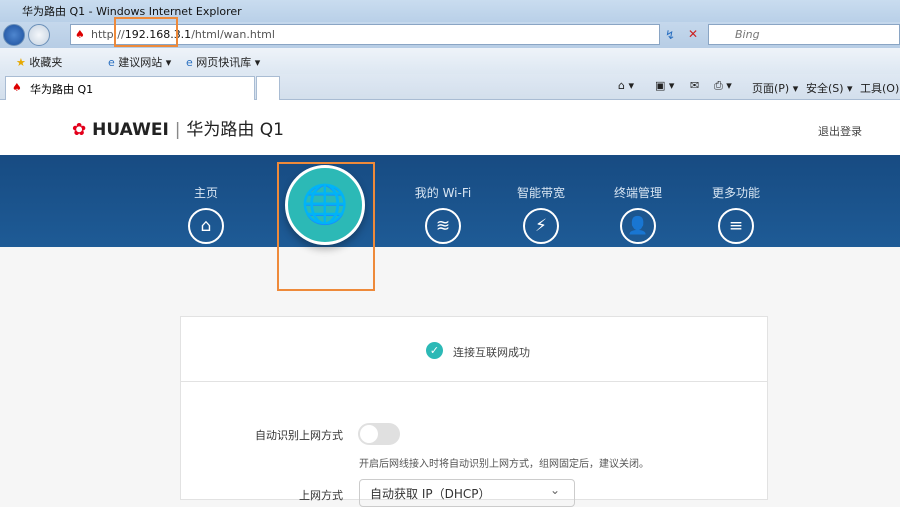  What do you see at coordinates (735, 193) in the screenshot?
I see `nav-label: 更多功能` at bounding box center [735, 193].